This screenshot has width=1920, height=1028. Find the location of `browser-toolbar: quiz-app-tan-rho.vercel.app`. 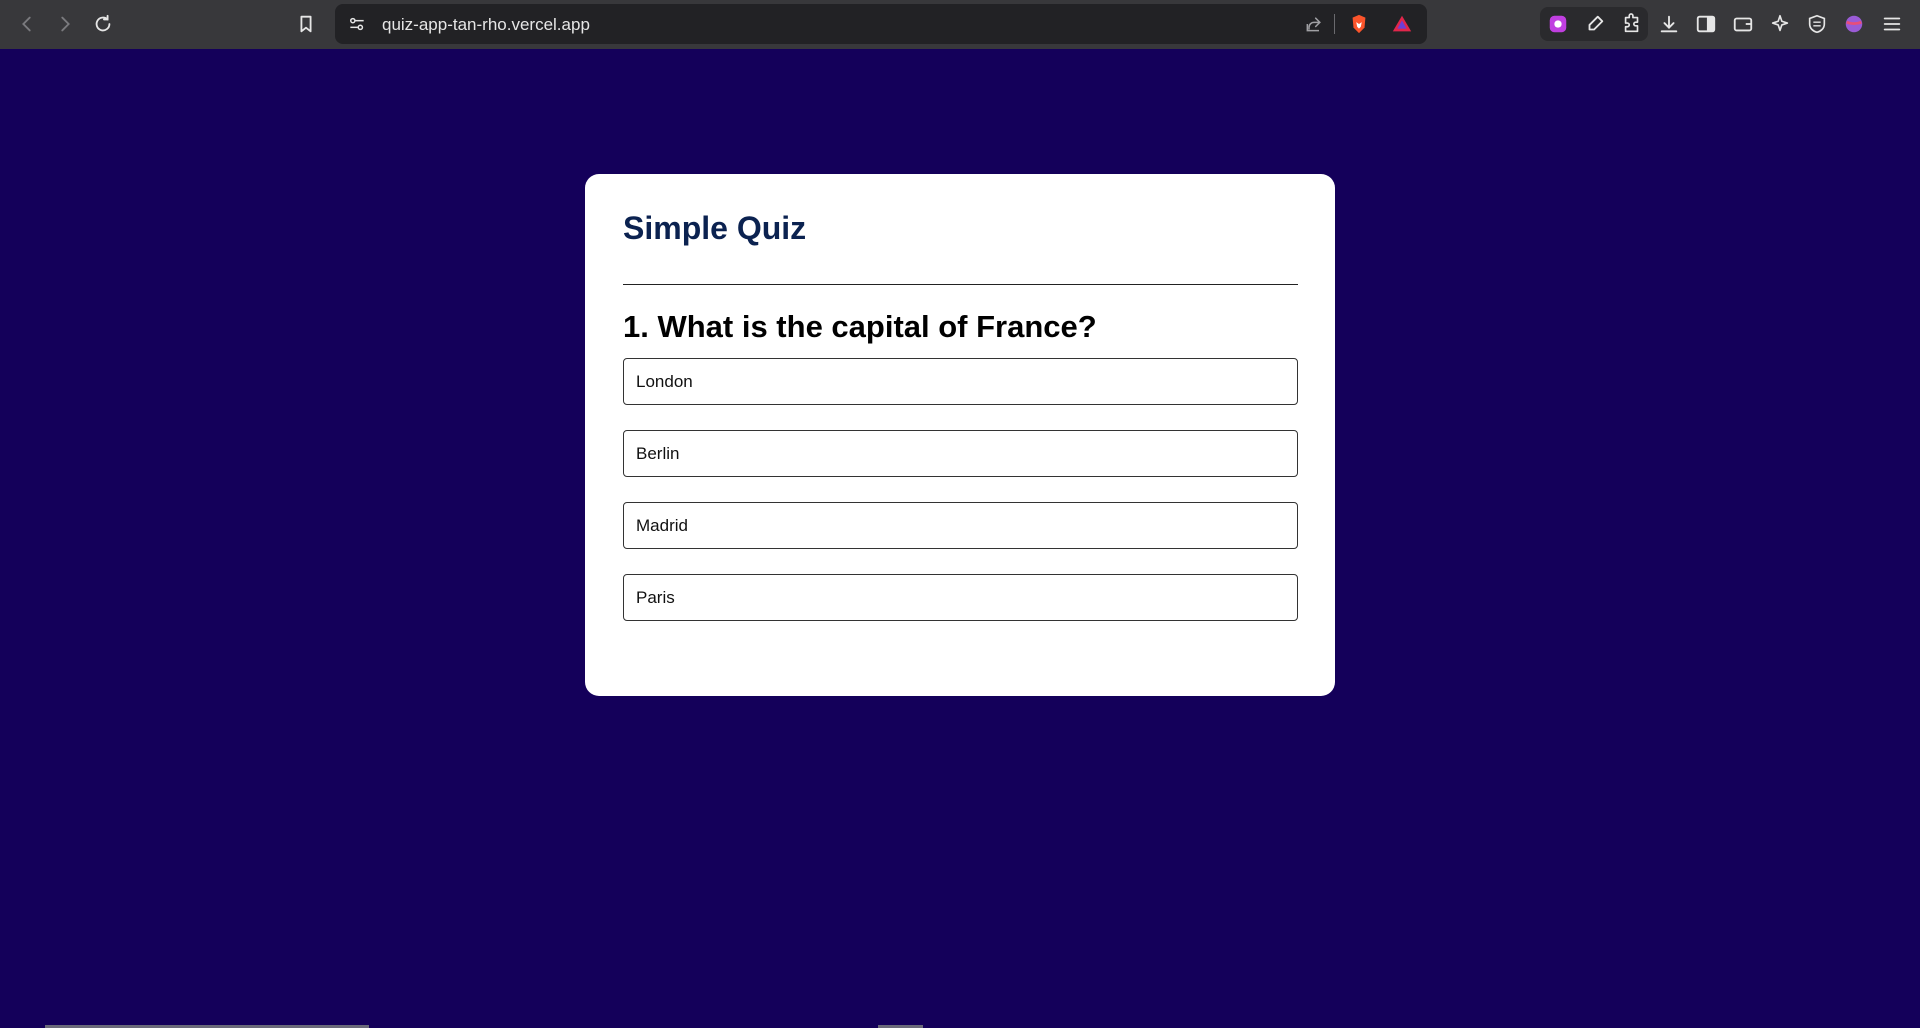

browser-toolbar: quiz-app-tan-rho.vercel.app is located at coordinates (960, 24).